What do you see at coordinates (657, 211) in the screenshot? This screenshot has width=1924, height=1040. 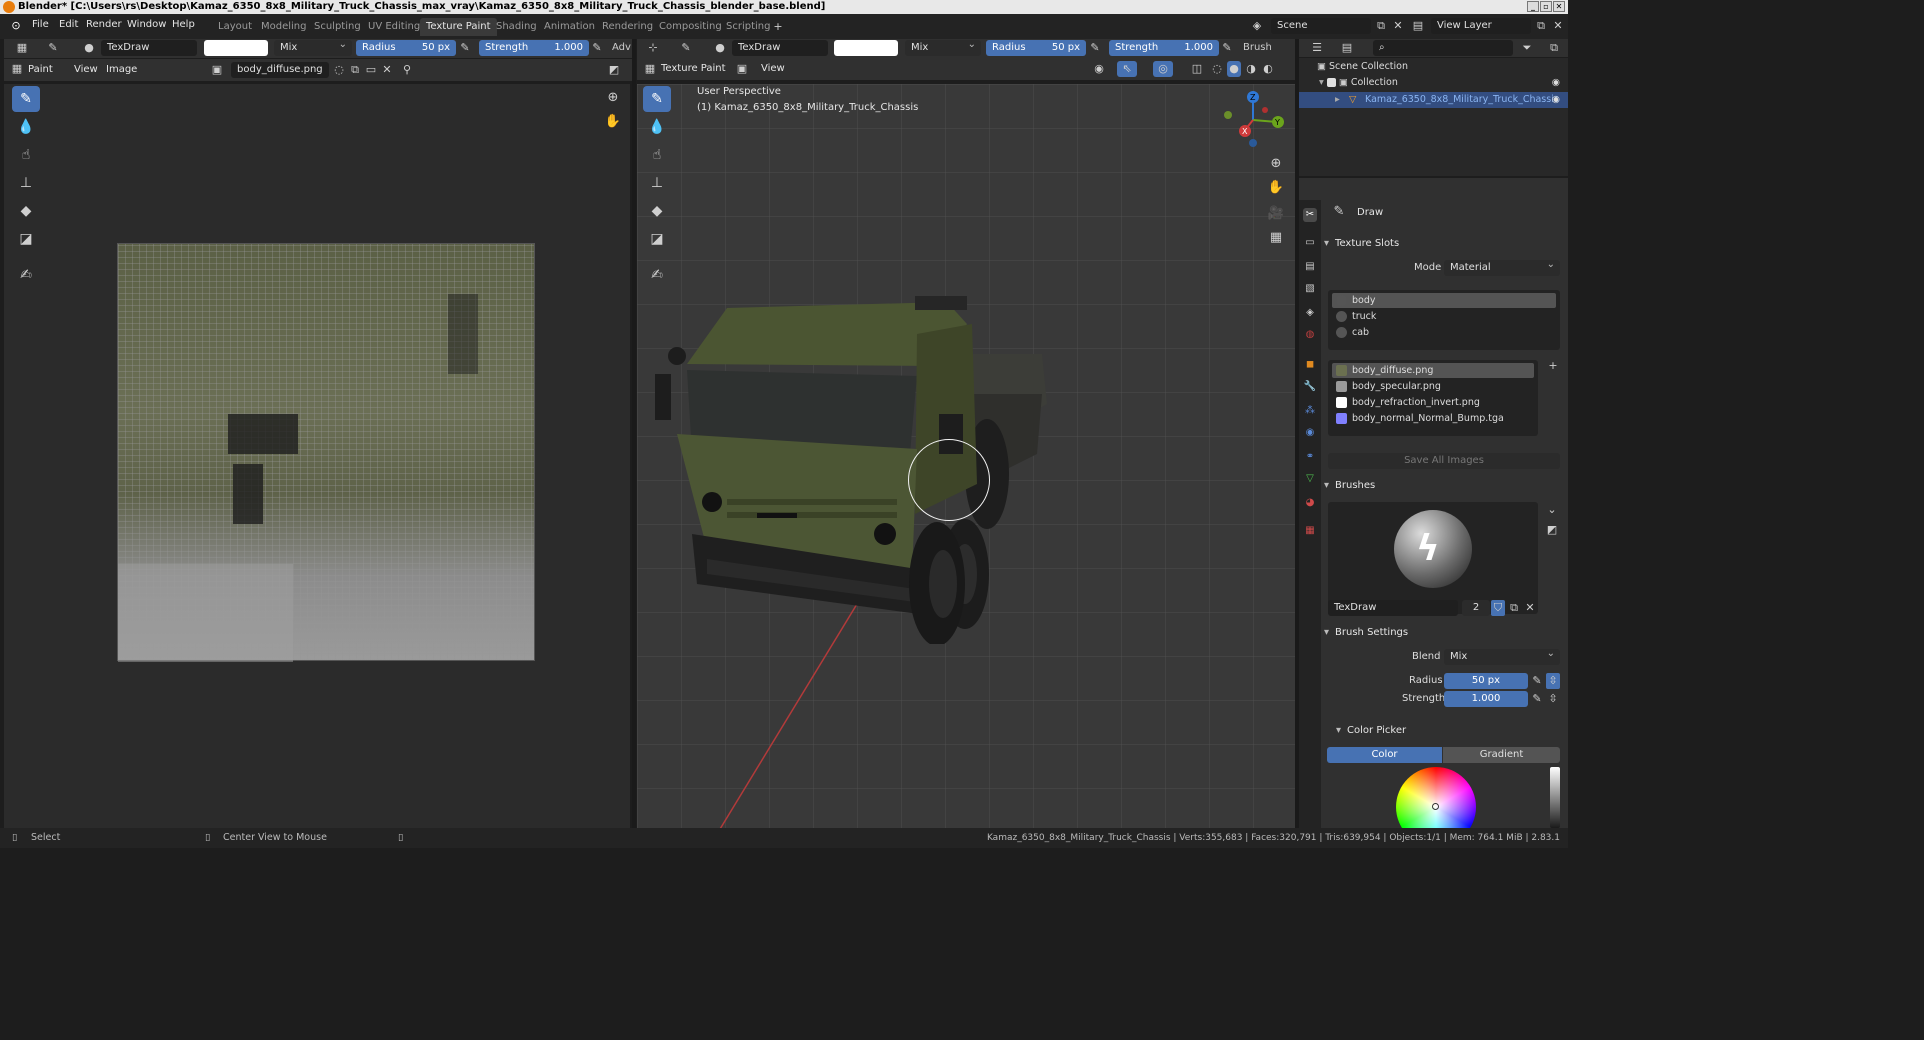 I see `fill-tool-button: ◆` at bounding box center [657, 211].